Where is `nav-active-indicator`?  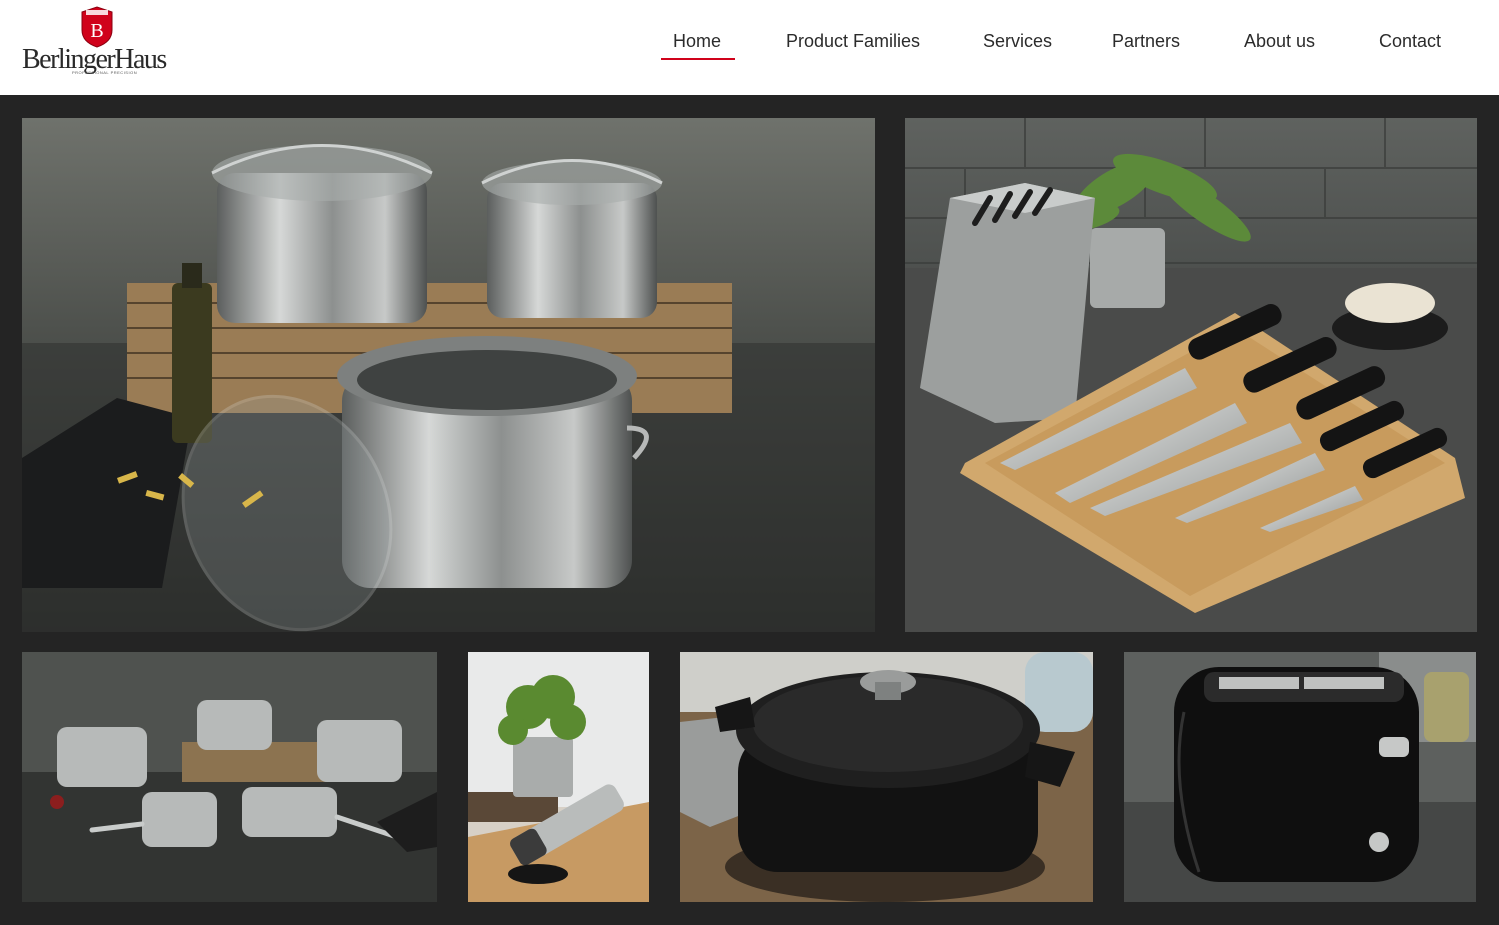
nav-active-indicator is located at coordinates (698, 59).